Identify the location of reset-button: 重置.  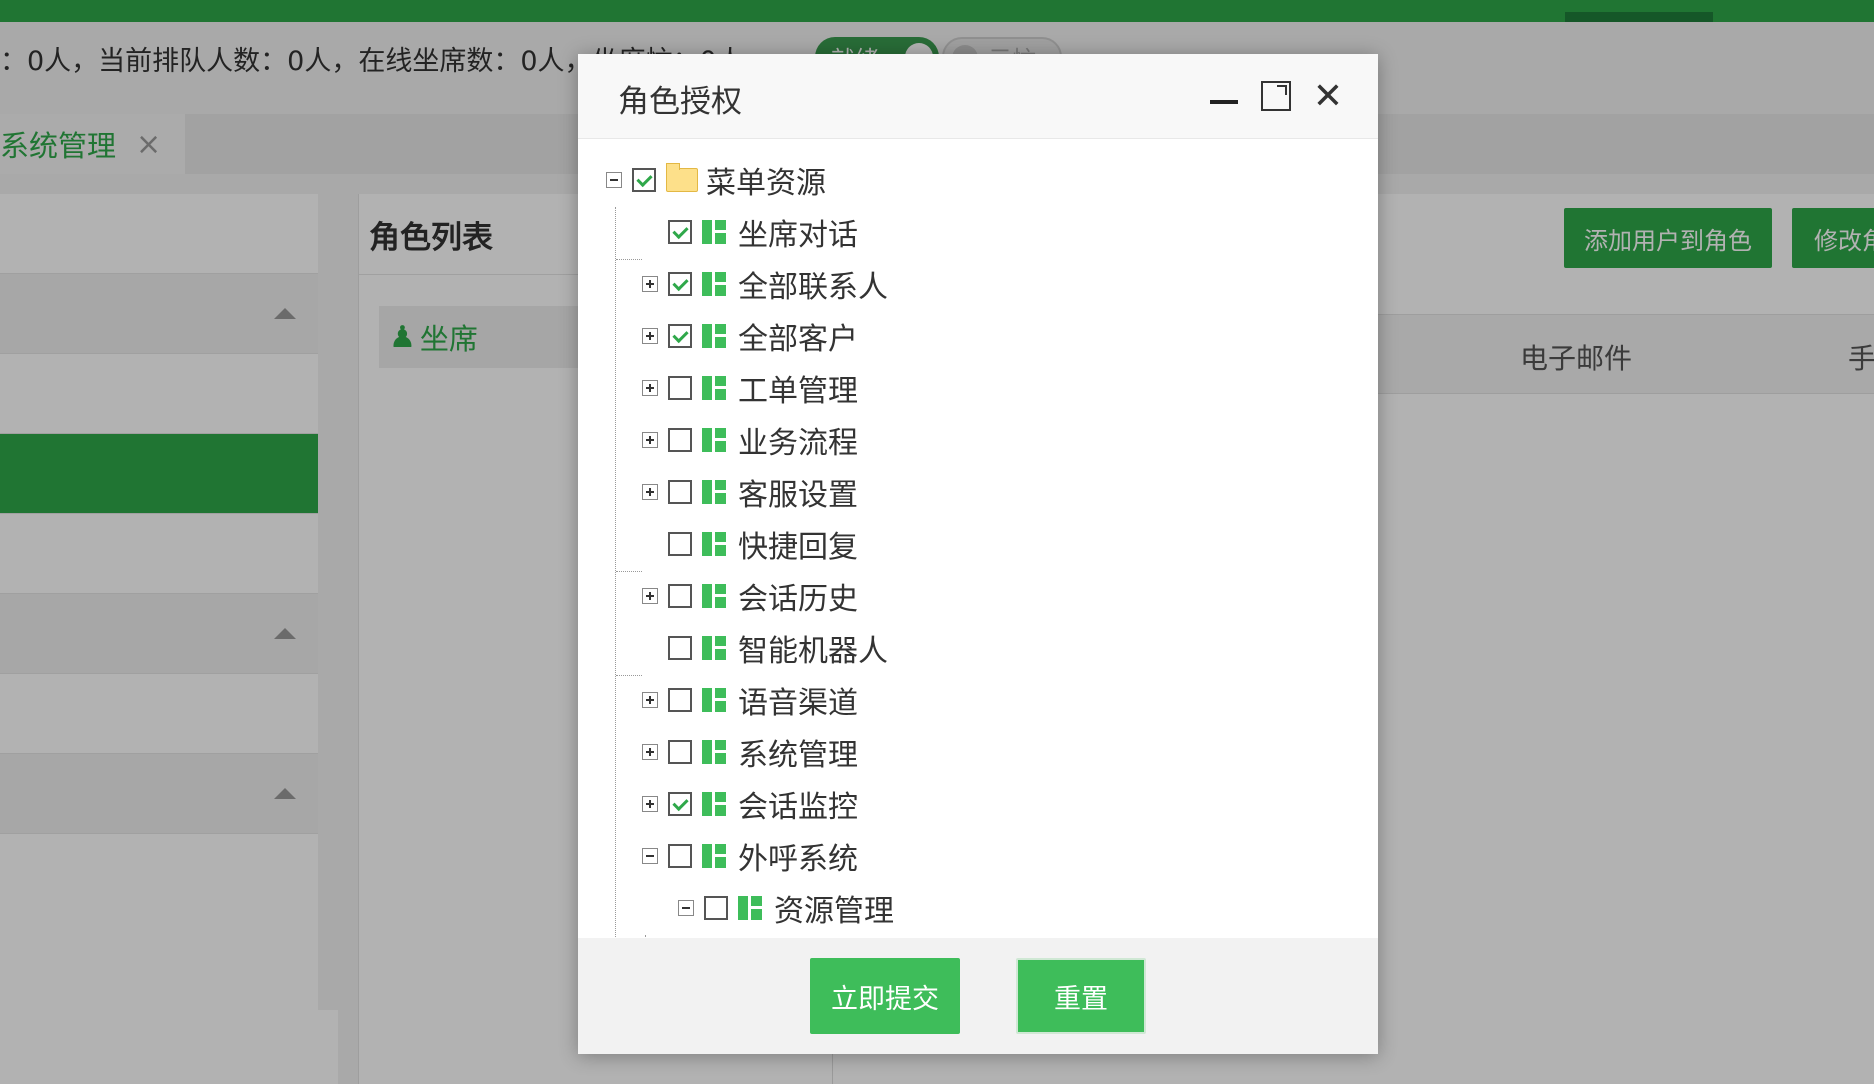
(1081, 996).